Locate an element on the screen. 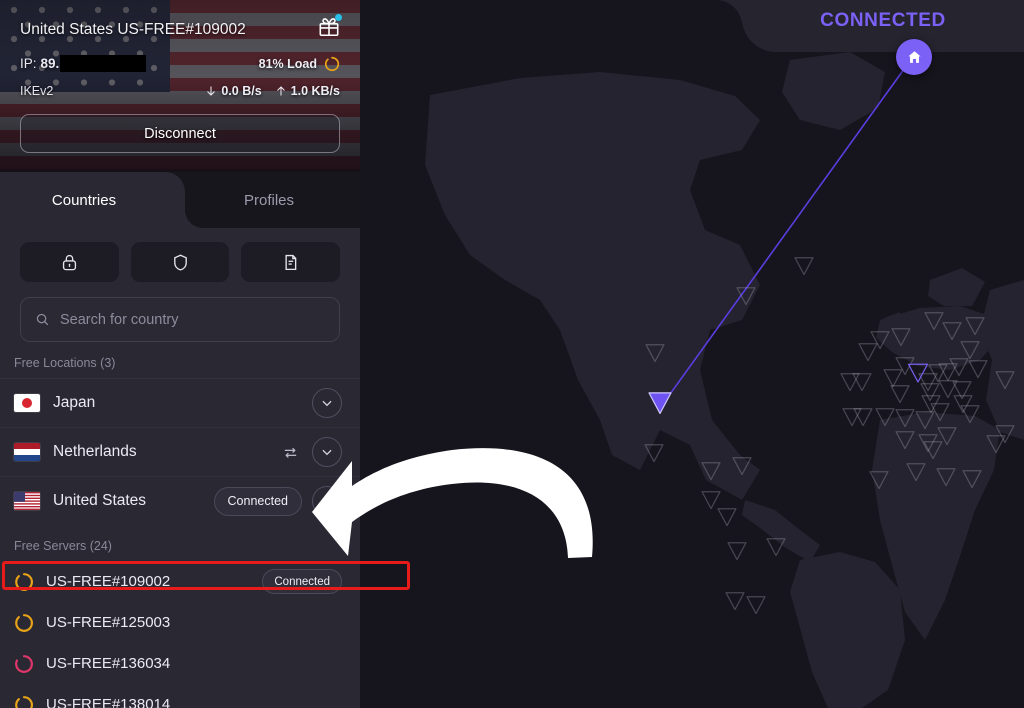 The height and width of the screenshot is (708, 1024). lock-button is located at coordinates (69, 262).